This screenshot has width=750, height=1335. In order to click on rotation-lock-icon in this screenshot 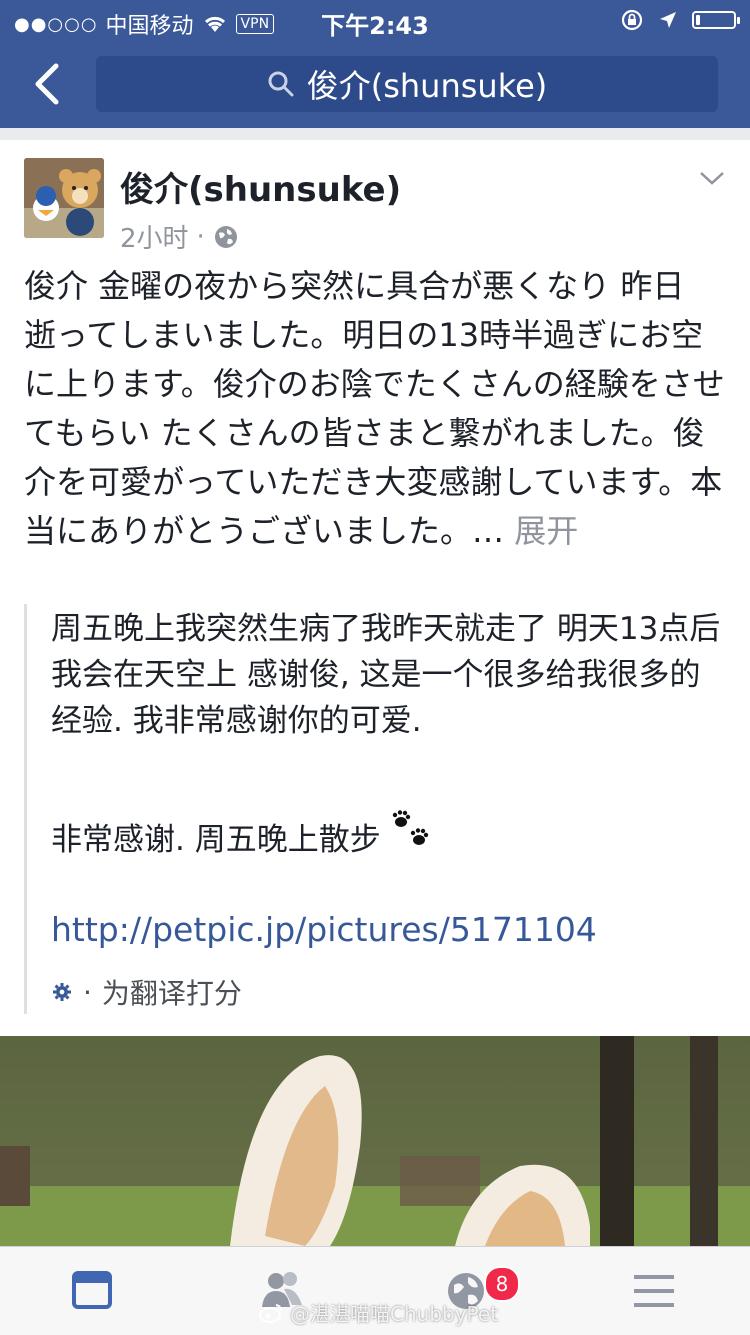, I will do `click(632, 20)`.